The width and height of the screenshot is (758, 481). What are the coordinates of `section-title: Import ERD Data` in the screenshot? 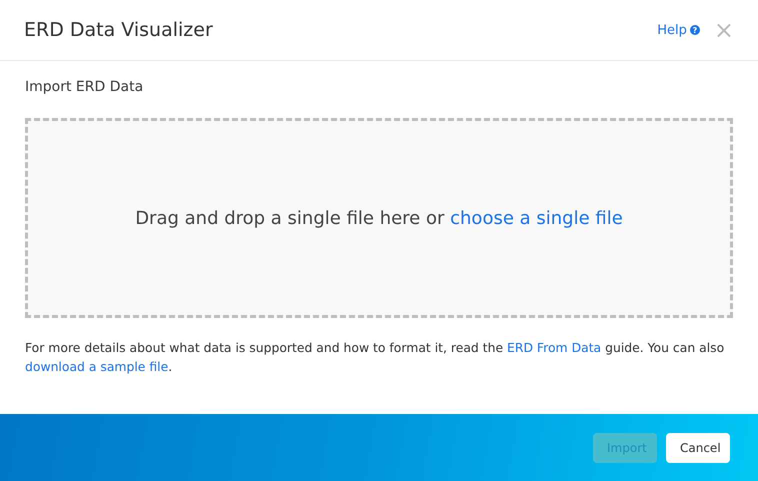 It's located at (84, 88).